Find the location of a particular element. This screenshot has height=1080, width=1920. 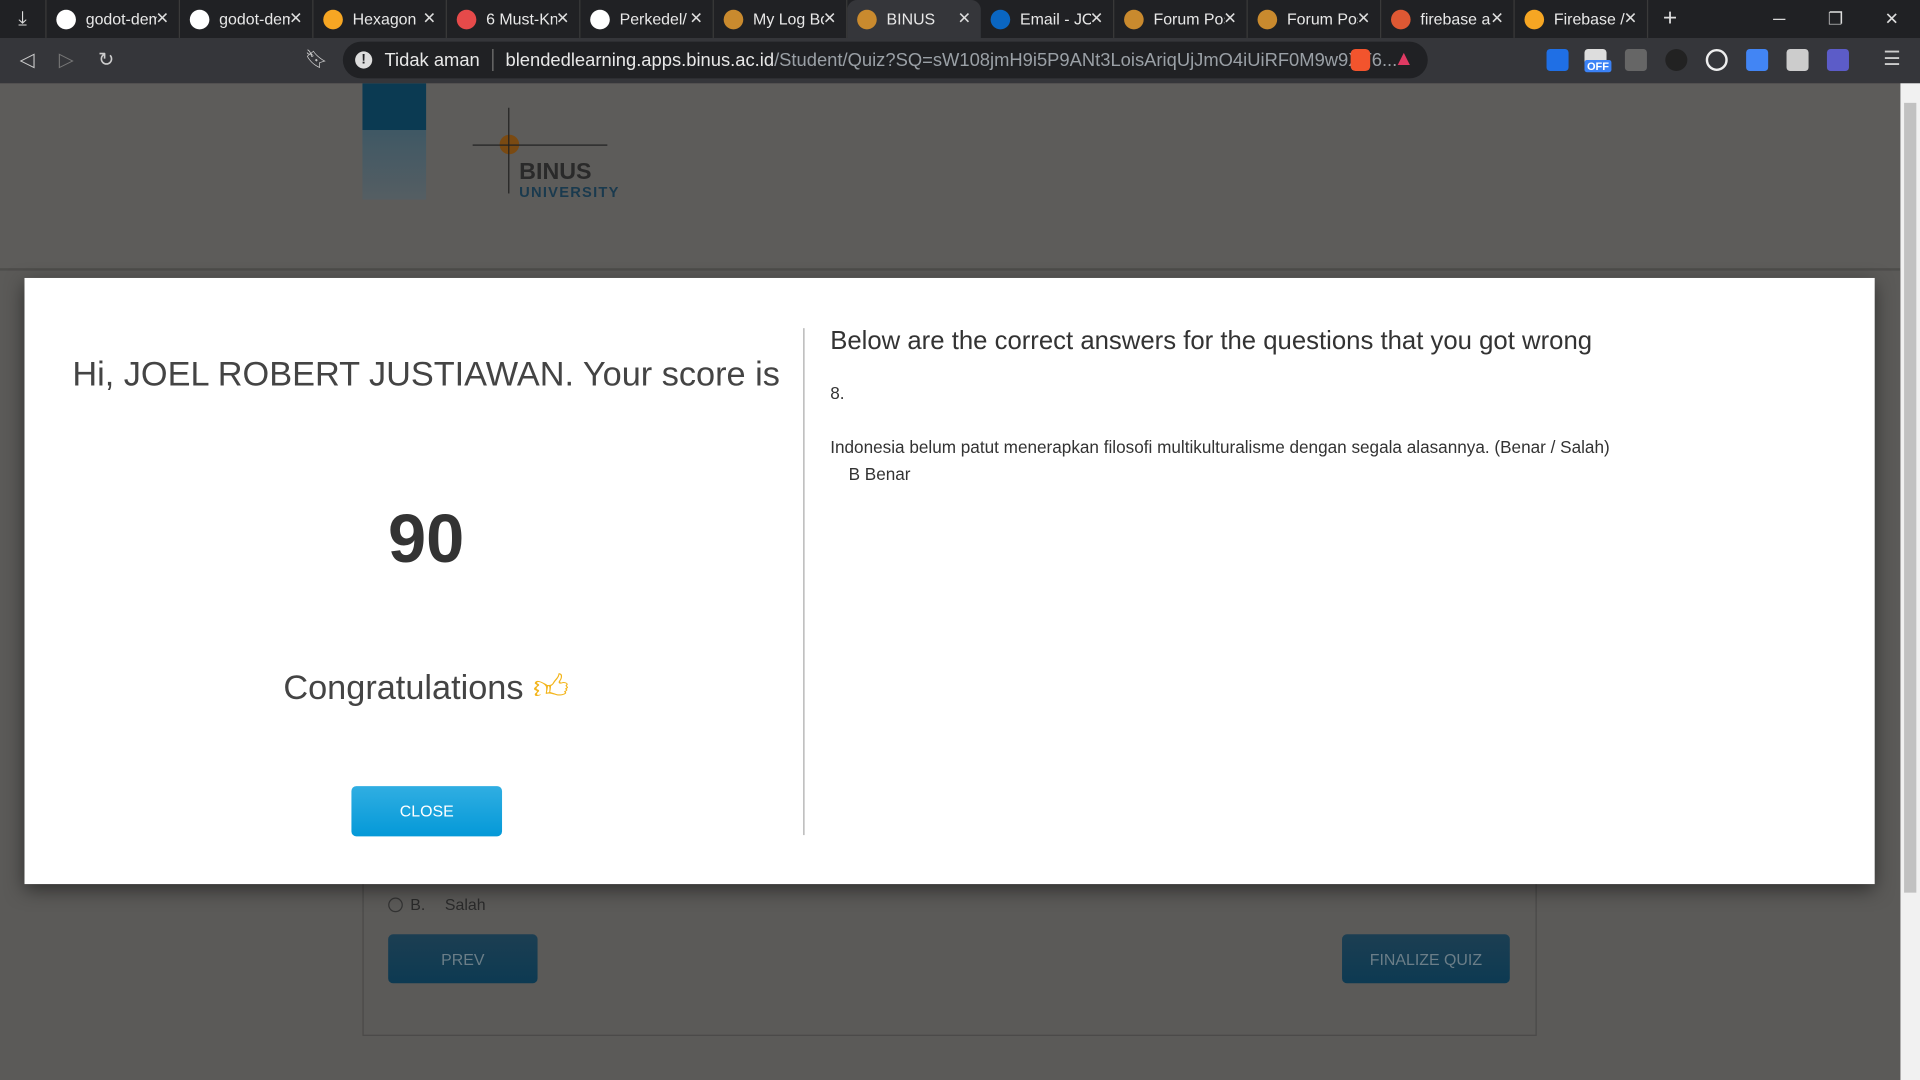

security-label: Tidak aman is located at coordinates (431, 60).